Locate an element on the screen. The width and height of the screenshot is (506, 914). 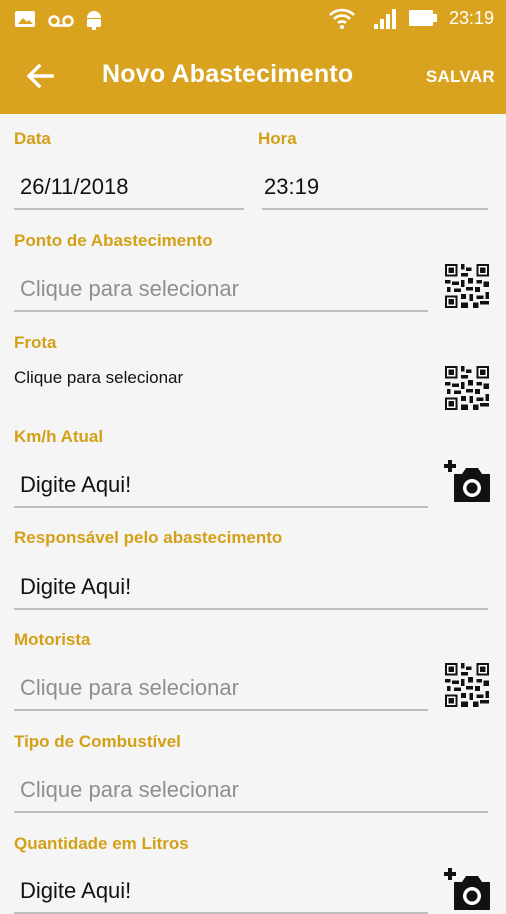
responsavel-input: Digite Aqui! is located at coordinates (251, 588).